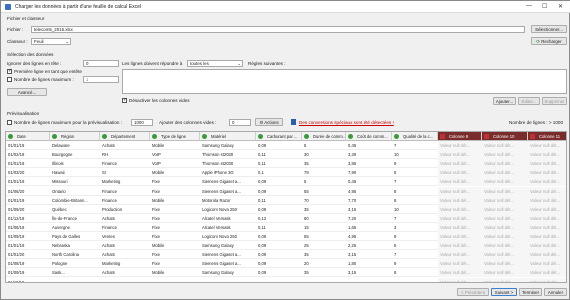 The width and height of the screenshot is (570, 300). I want to click on max-rows-stepper: 1, so click(101, 79).